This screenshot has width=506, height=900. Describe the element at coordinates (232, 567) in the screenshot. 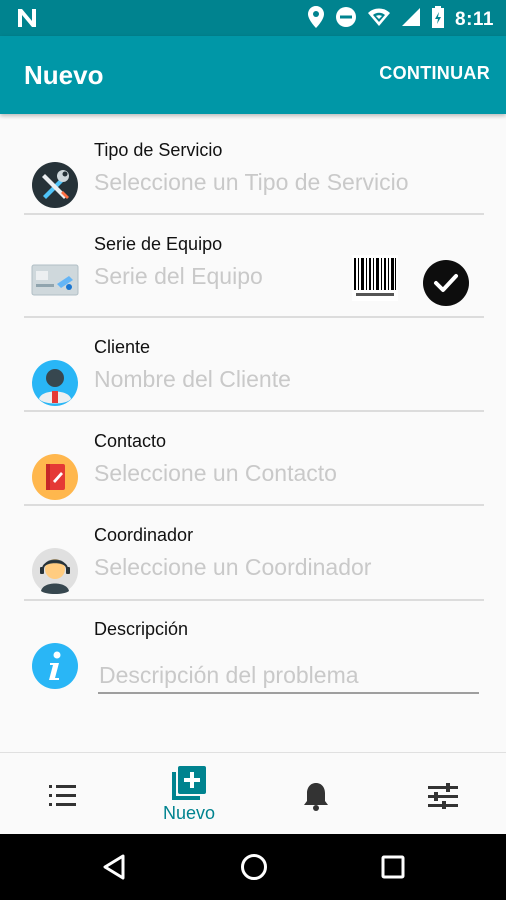

I see `coordinador-input: Seleccione un Coordinador` at that location.